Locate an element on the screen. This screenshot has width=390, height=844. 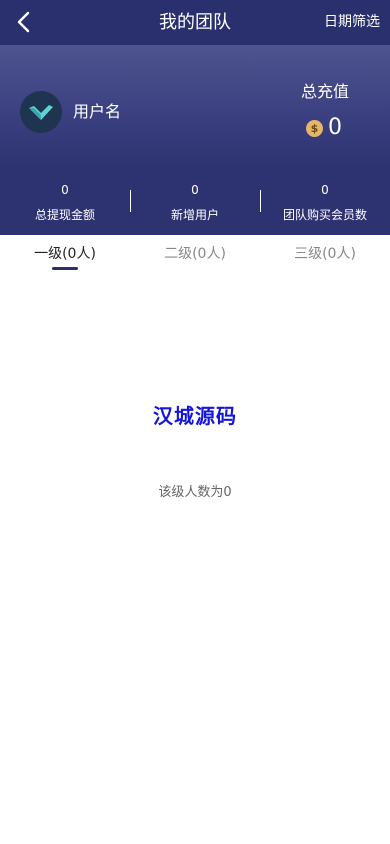
watermark-text: 汉城源码 is located at coordinates (195, 416).